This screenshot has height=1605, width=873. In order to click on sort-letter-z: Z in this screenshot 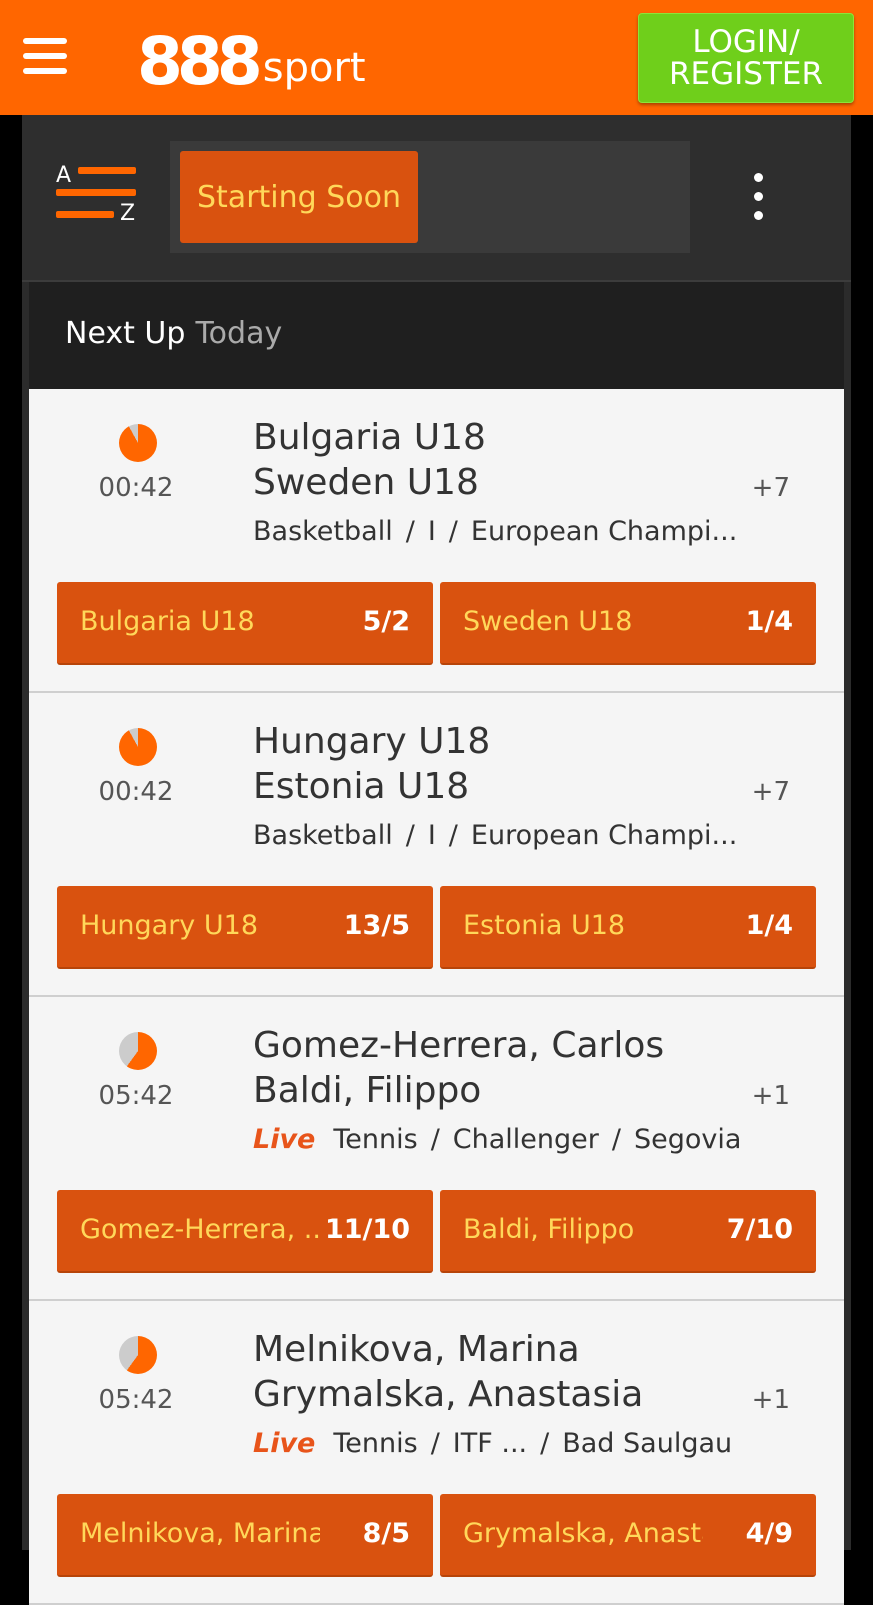, I will do `click(128, 213)`.